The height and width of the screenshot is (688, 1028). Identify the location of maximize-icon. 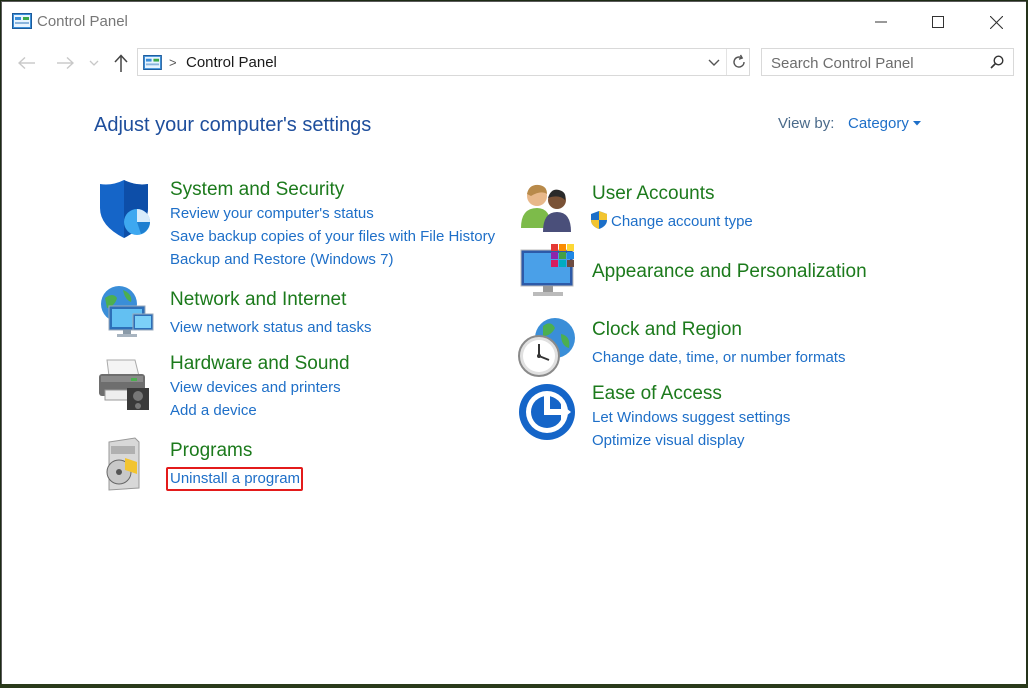
(938, 22).